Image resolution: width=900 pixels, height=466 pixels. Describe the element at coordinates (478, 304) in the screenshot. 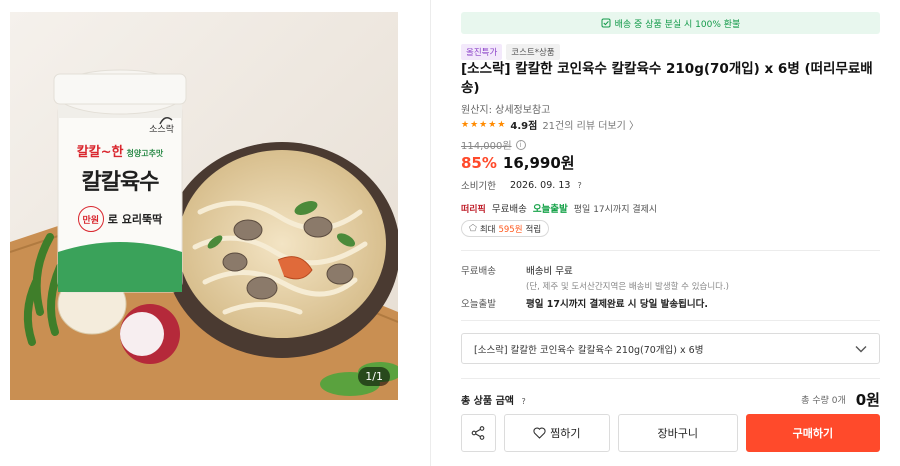

I see `today-dispatch-label: 오늘출발` at that location.